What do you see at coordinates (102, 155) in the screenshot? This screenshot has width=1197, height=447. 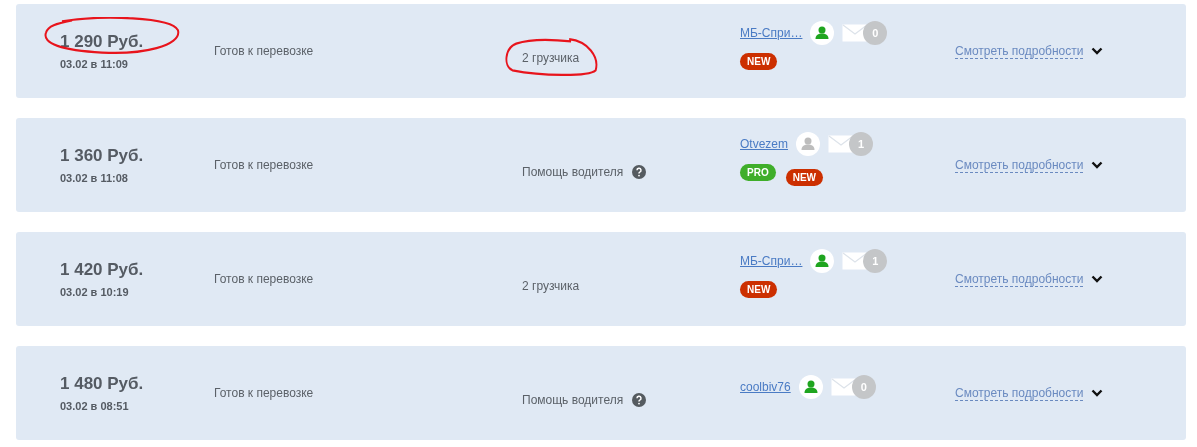 I see `price: 1 360 Руб.` at bounding box center [102, 155].